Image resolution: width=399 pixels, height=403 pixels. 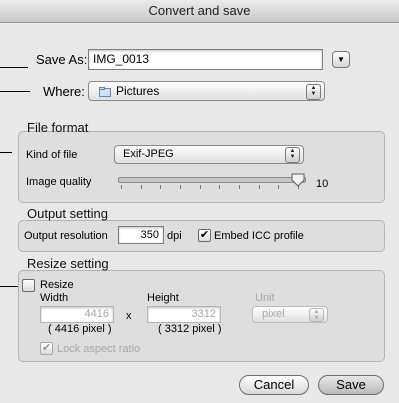 I want to click on title-bar: Convert and save, so click(x=199, y=11).